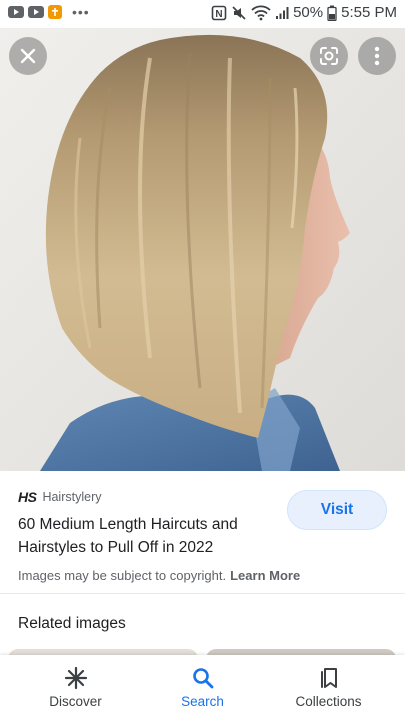 The height and width of the screenshot is (720, 405). I want to click on nav-discover: Discover, so click(75, 687).